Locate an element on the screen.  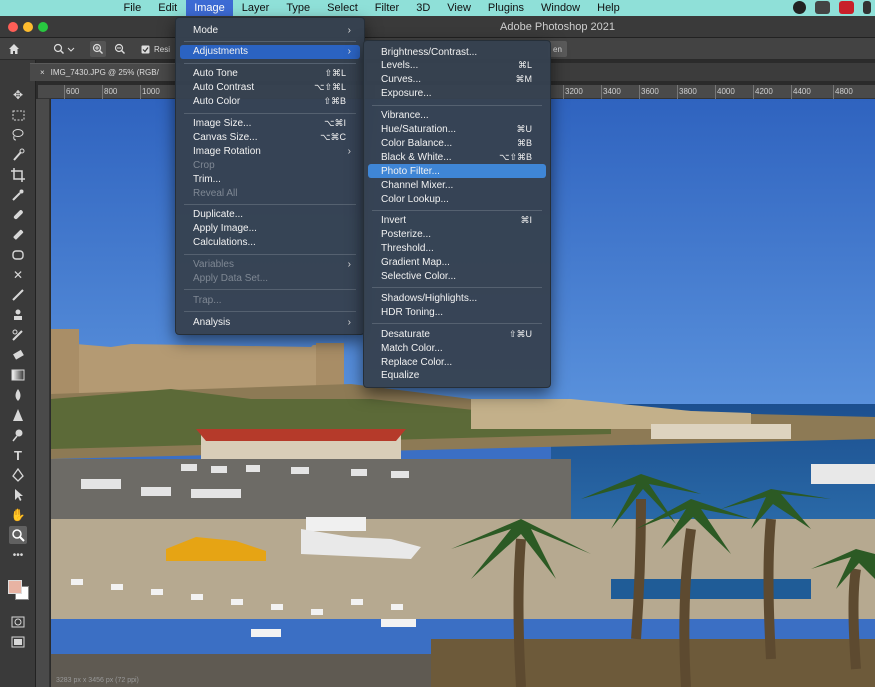
zoom-tool-icon is located at coordinates (18, 535).